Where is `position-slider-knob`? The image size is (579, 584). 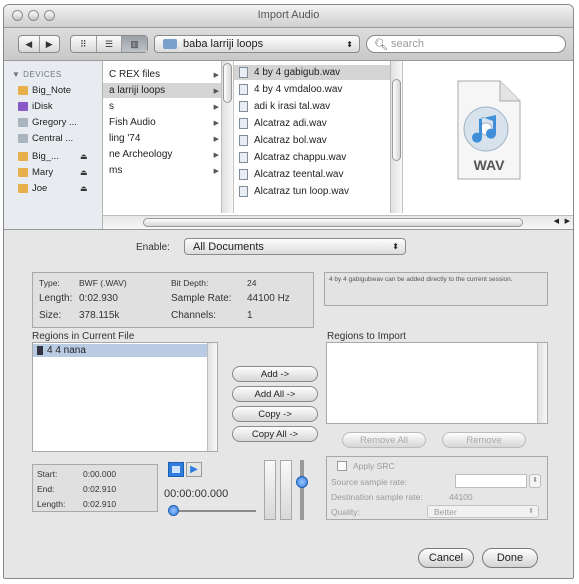
position-slider-knob is located at coordinates (173, 510).